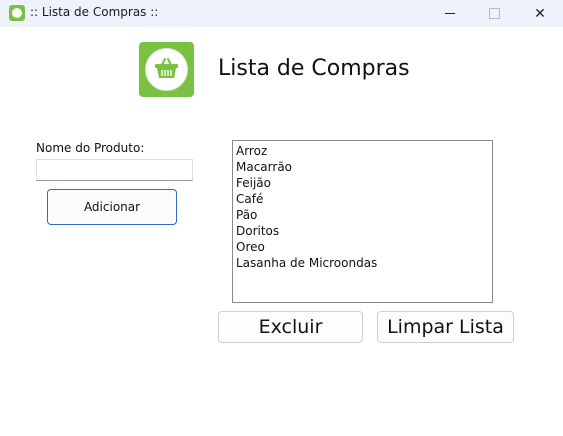  I want to click on list-item: Pão, so click(362, 215).